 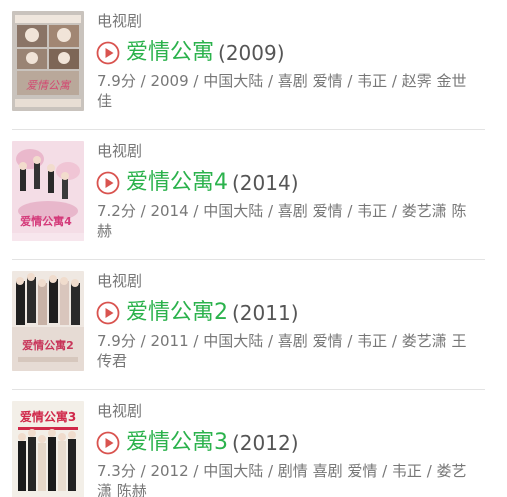 What do you see at coordinates (265, 443) in the screenshot?
I see `item-year: (2012)` at bounding box center [265, 443].